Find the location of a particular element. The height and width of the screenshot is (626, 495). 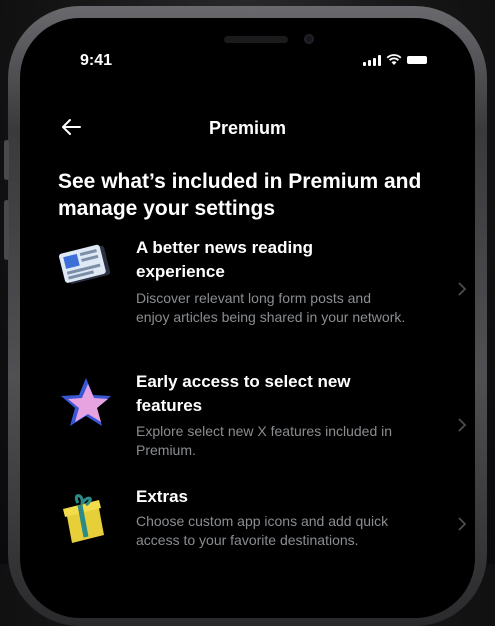

wifi-icon is located at coordinates (394, 59).